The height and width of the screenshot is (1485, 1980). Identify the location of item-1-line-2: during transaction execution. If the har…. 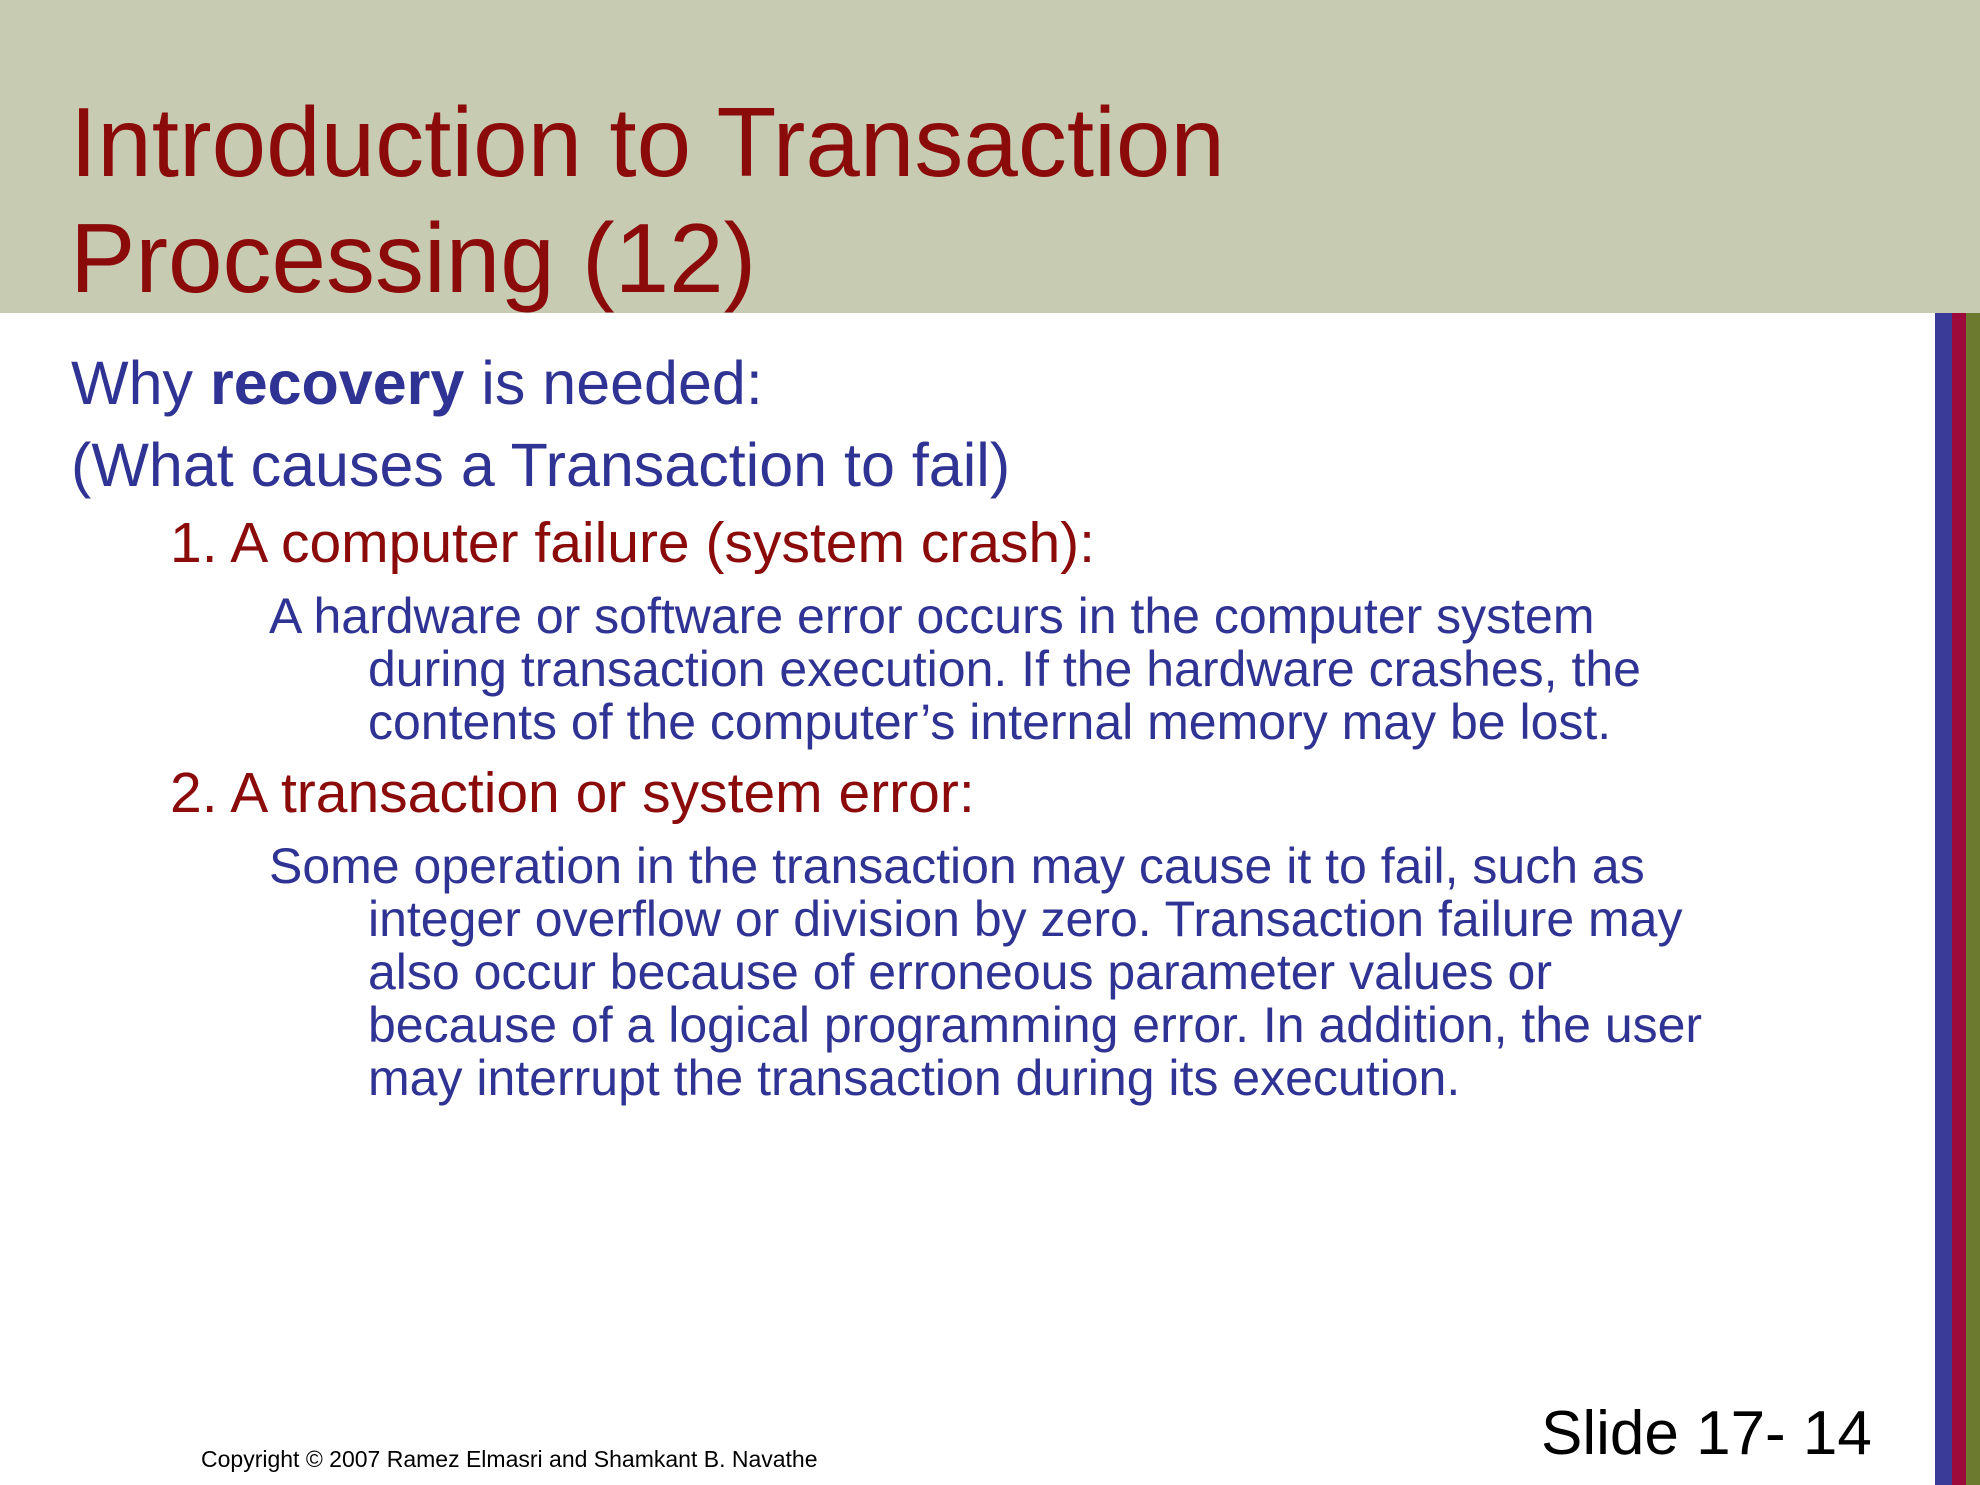
(1004, 669).